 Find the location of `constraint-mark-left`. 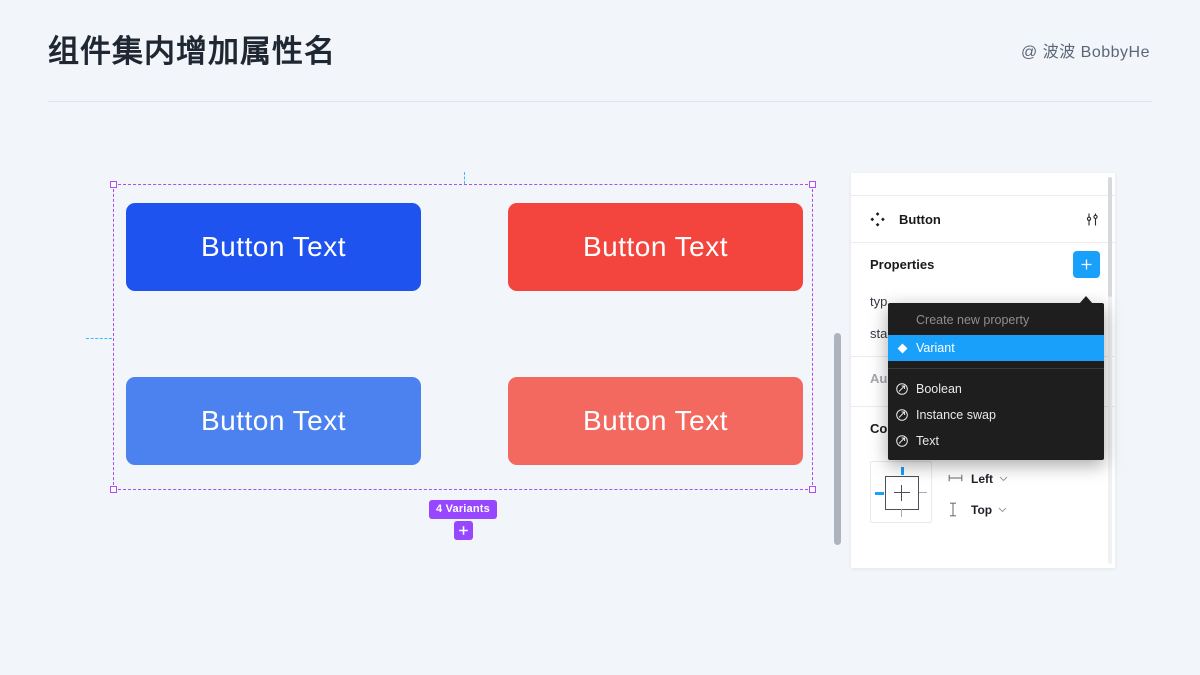

constraint-mark-left is located at coordinates (879, 493).